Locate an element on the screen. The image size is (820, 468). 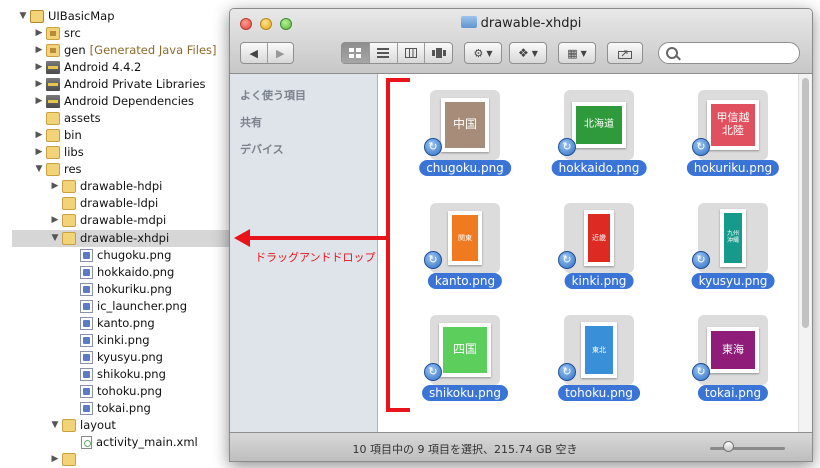
file-name-label: kanto.png is located at coordinates (465, 281).